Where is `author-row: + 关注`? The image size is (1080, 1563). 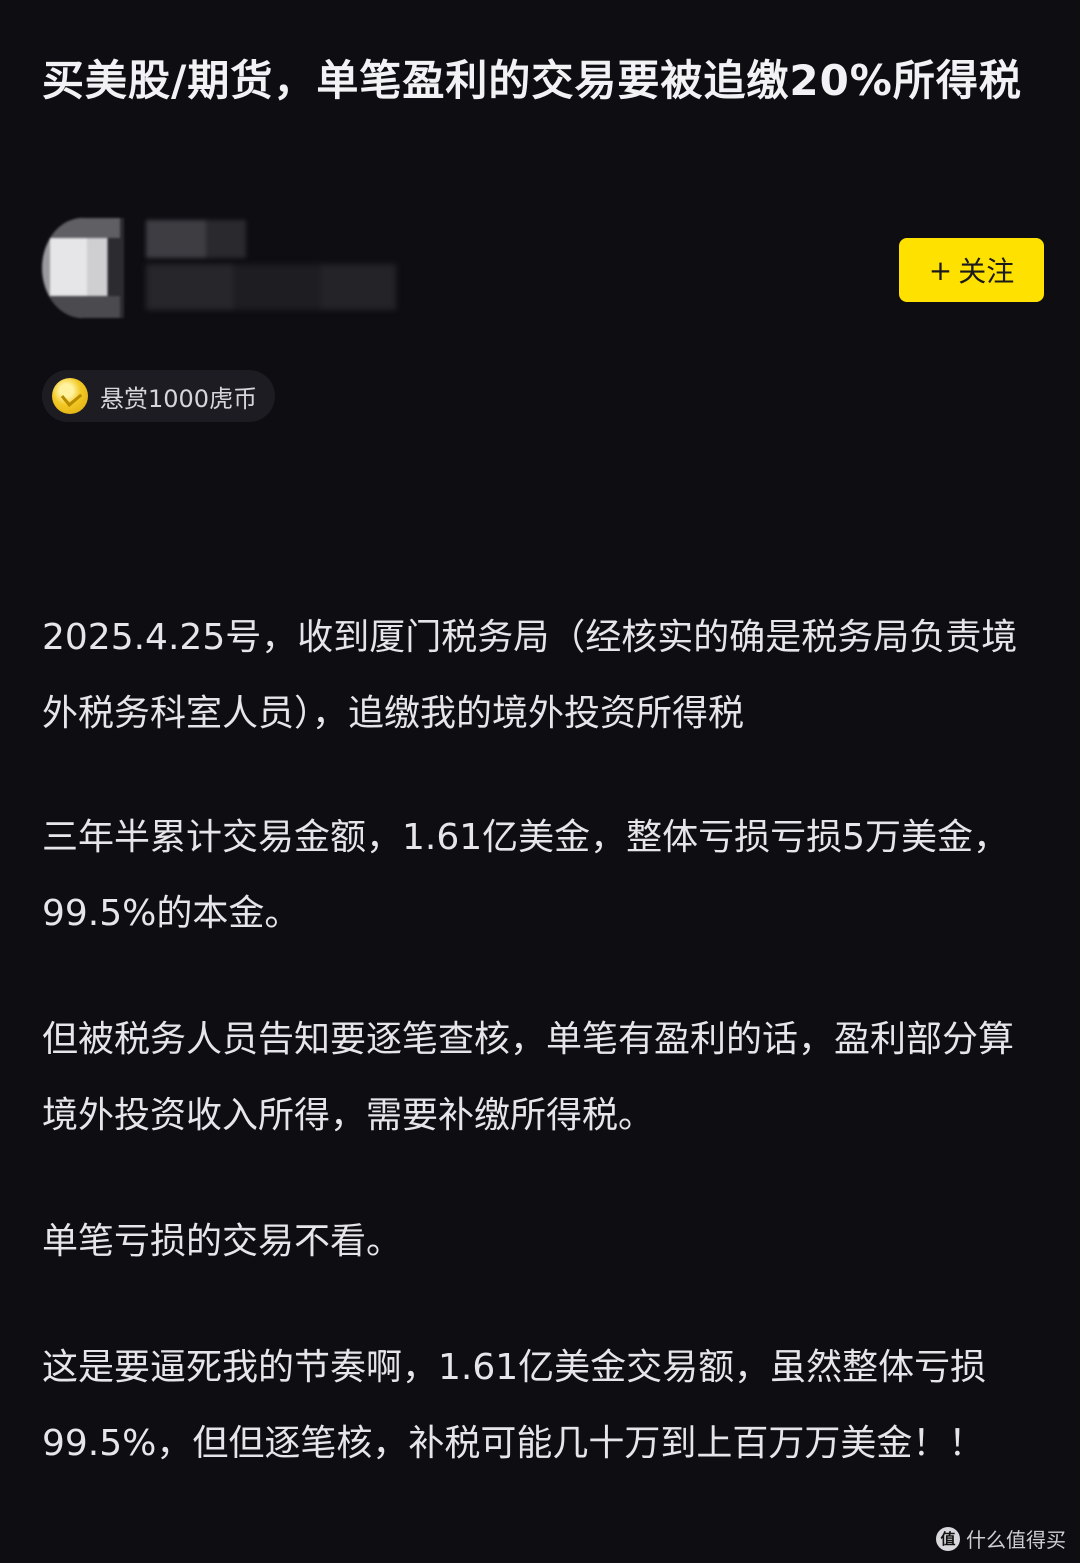
author-row: + 关注 is located at coordinates (543, 267).